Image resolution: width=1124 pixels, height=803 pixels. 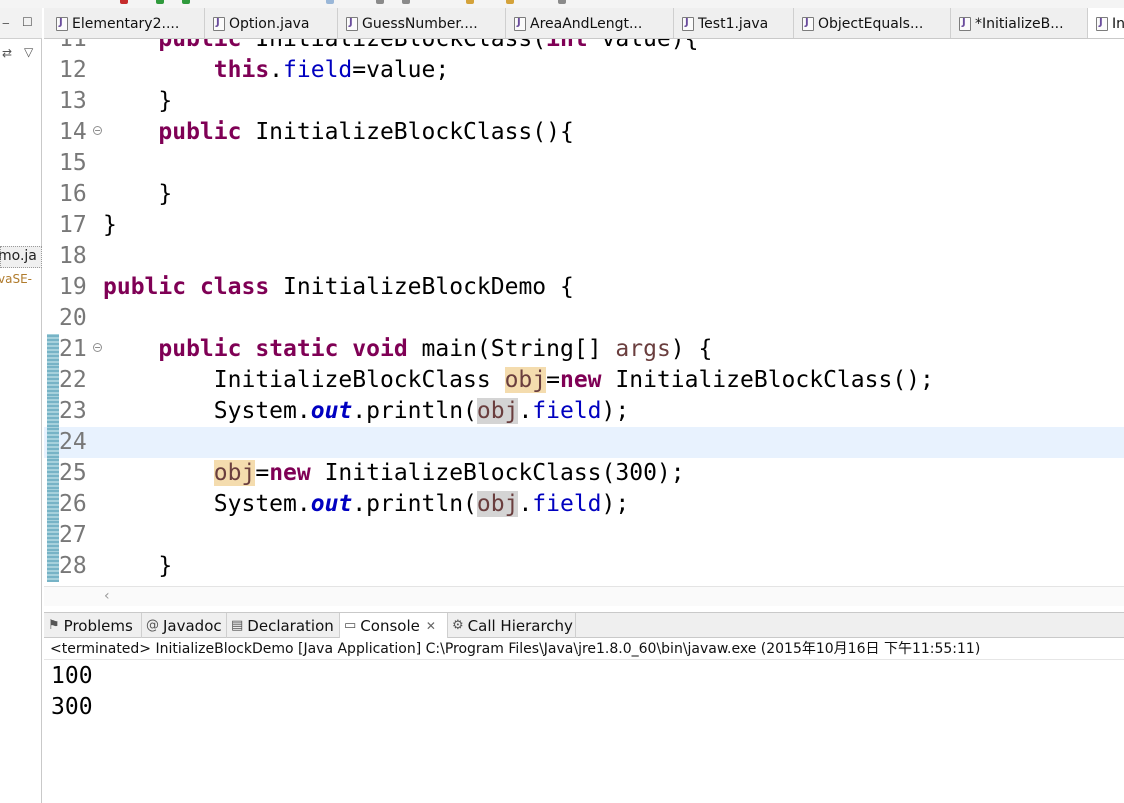 What do you see at coordinates (237, 625) in the screenshot?
I see `declaration-icon: ▤` at bounding box center [237, 625].